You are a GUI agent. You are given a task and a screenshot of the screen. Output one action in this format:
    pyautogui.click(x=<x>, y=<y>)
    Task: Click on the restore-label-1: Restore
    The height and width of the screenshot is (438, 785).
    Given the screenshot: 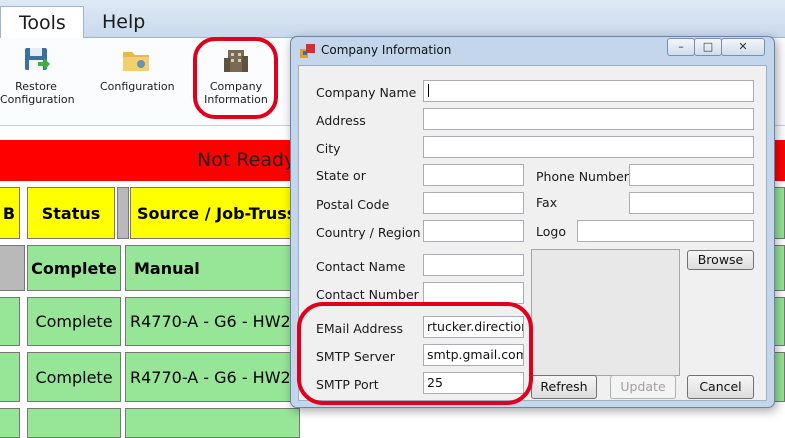 What is the action you would take?
    pyautogui.click(x=36, y=86)
    